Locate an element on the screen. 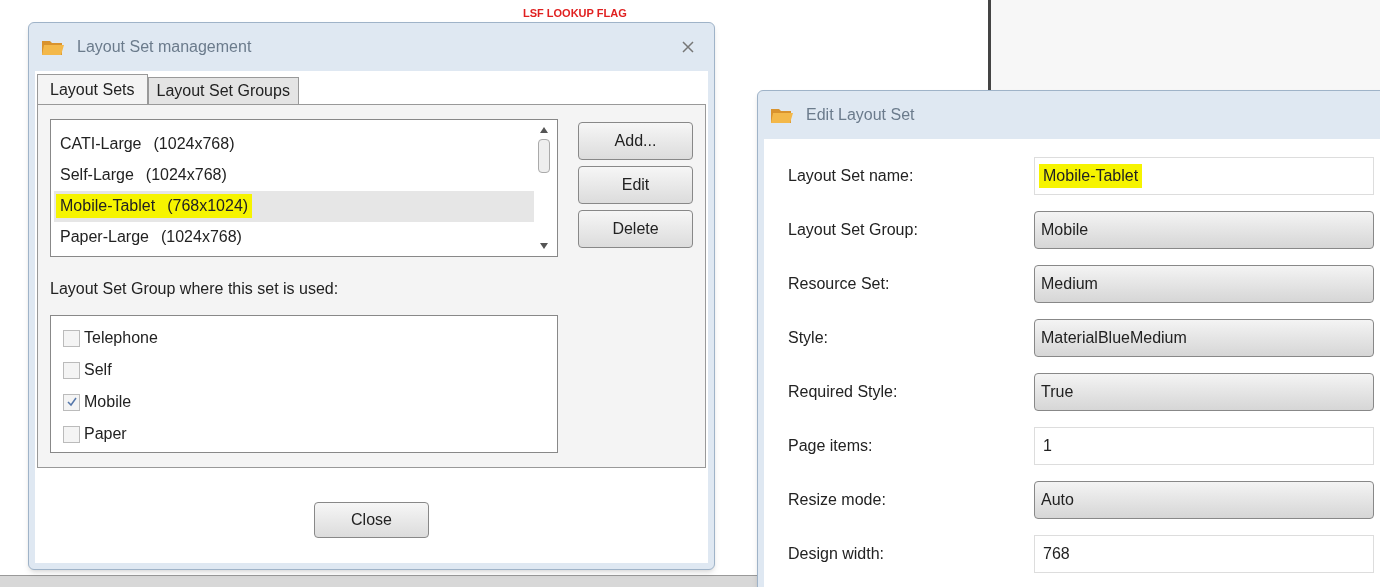  checkbox-label: Telephone is located at coordinates (121, 338).